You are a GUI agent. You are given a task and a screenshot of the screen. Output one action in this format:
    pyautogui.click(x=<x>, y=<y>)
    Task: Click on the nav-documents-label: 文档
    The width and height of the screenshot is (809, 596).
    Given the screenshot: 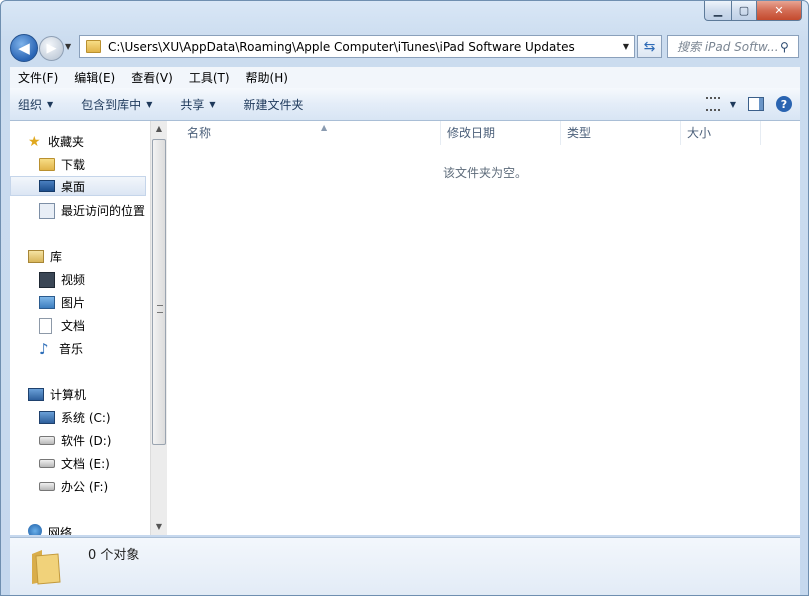 What is the action you would take?
    pyautogui.click(x=73, y=326)
    